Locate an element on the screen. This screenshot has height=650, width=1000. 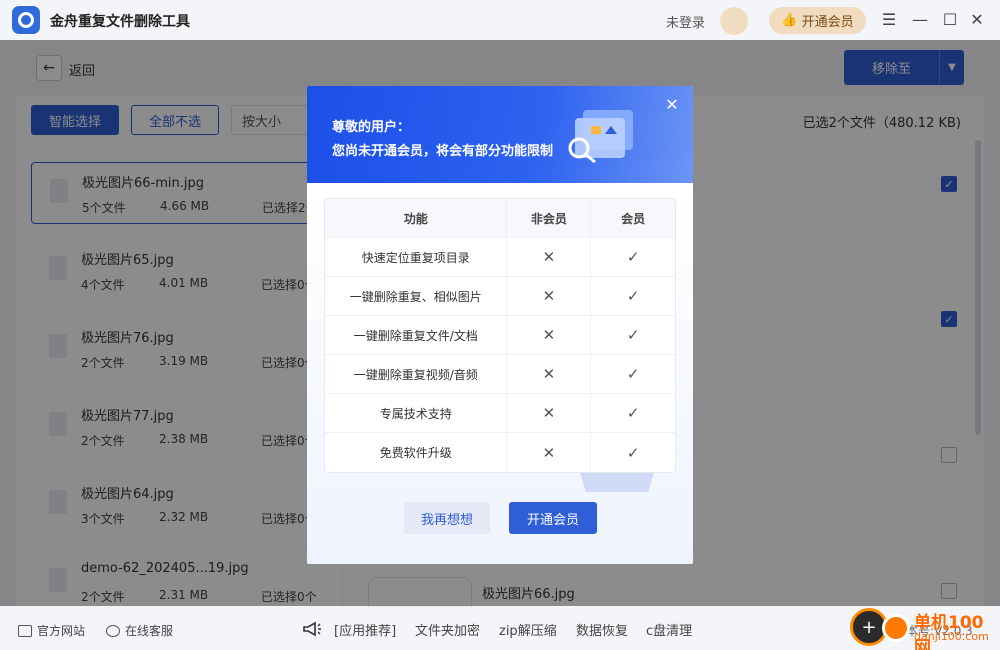
column-header-feature: 功能 is located at coordinates (416, 218).